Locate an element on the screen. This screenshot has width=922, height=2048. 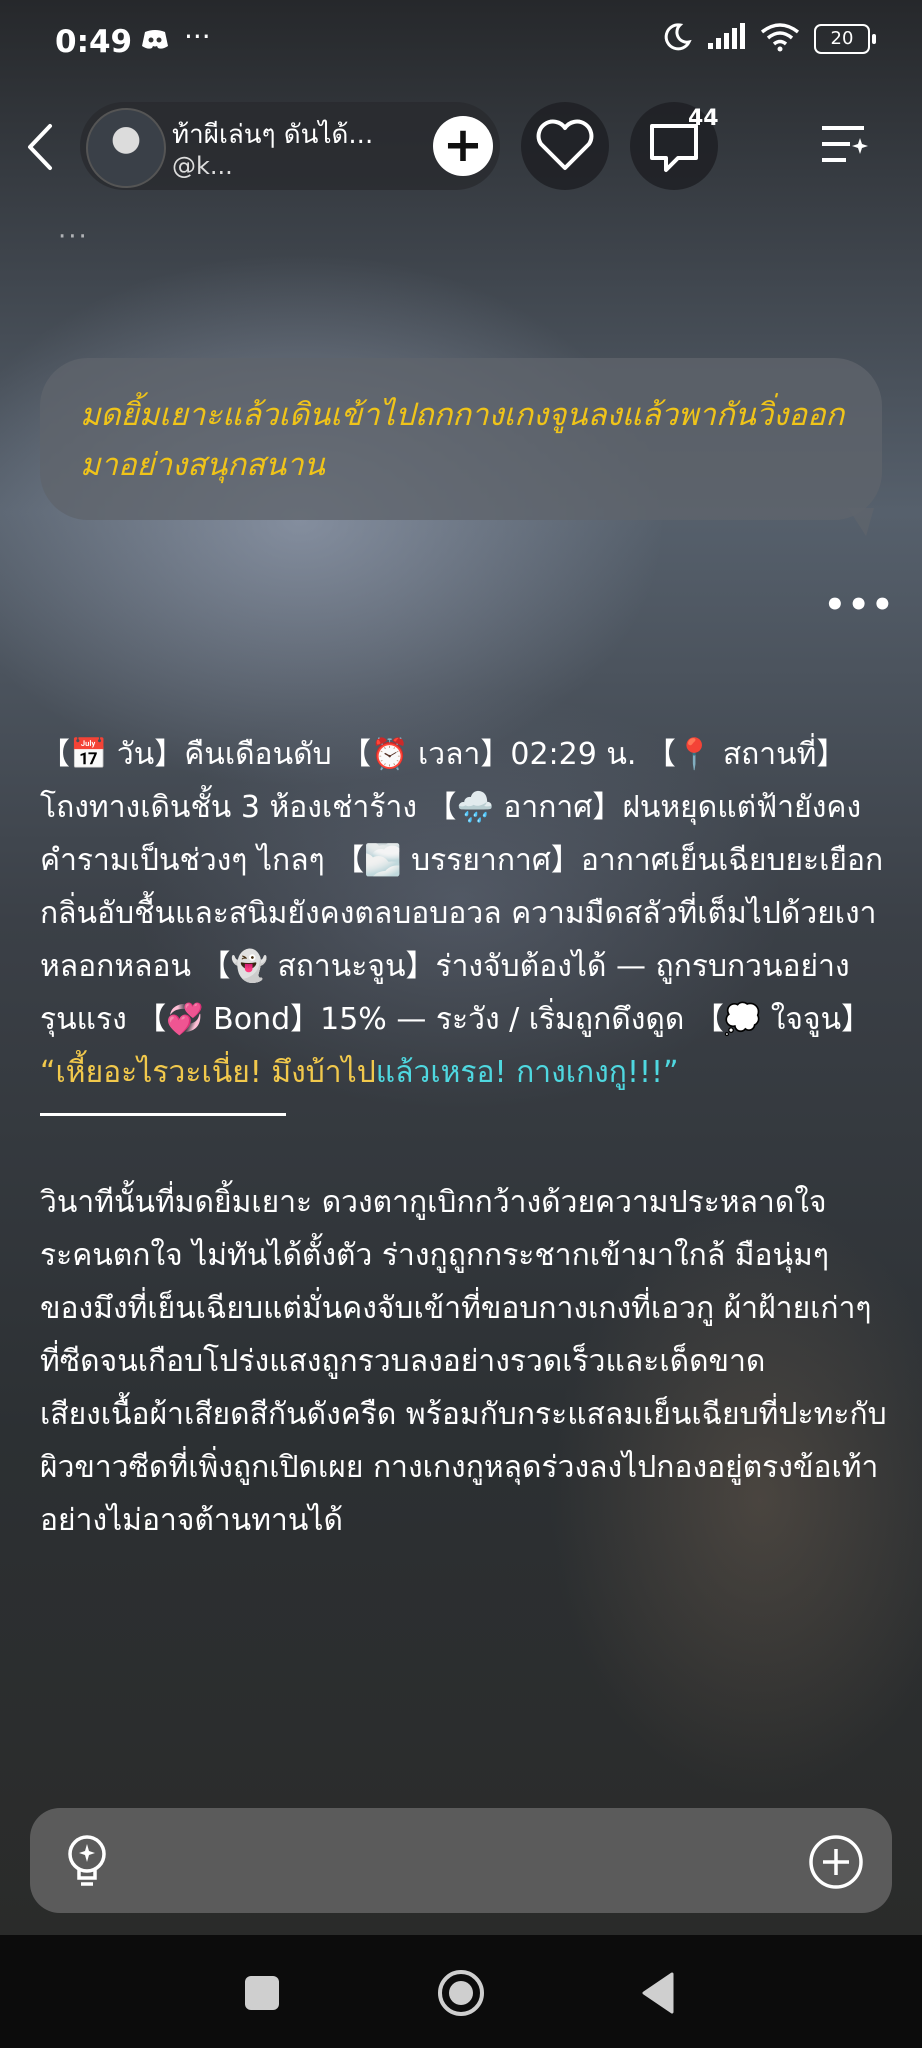
story-header: ท้าผีเล่นๆ ดันได้... @k... + 44 is located at coordinates (461, 147).